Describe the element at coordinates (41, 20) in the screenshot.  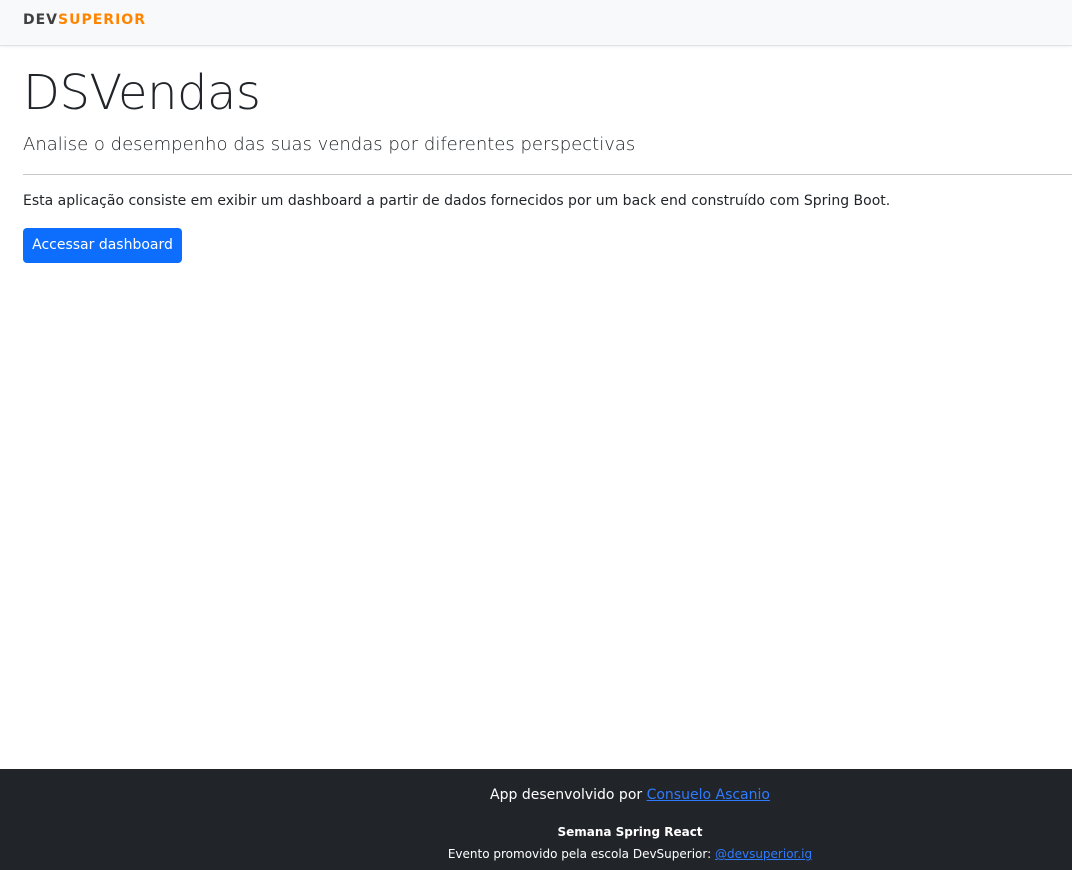
I see `brand-logo-prefix: DEV` at that location.